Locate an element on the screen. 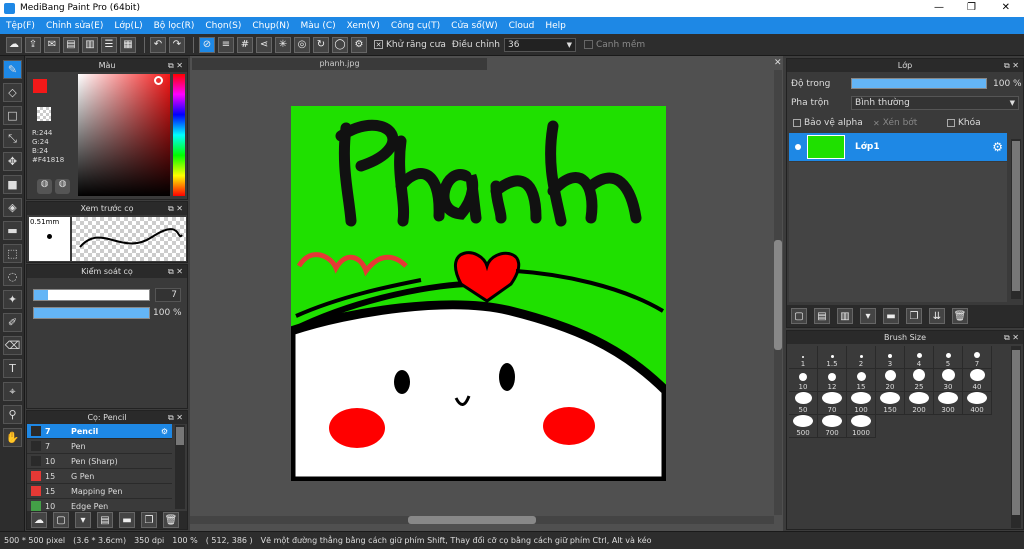 This screenshot has height=549, width=1024. snap-parallel-icon: ≡ is located at coordinates (226, 44).